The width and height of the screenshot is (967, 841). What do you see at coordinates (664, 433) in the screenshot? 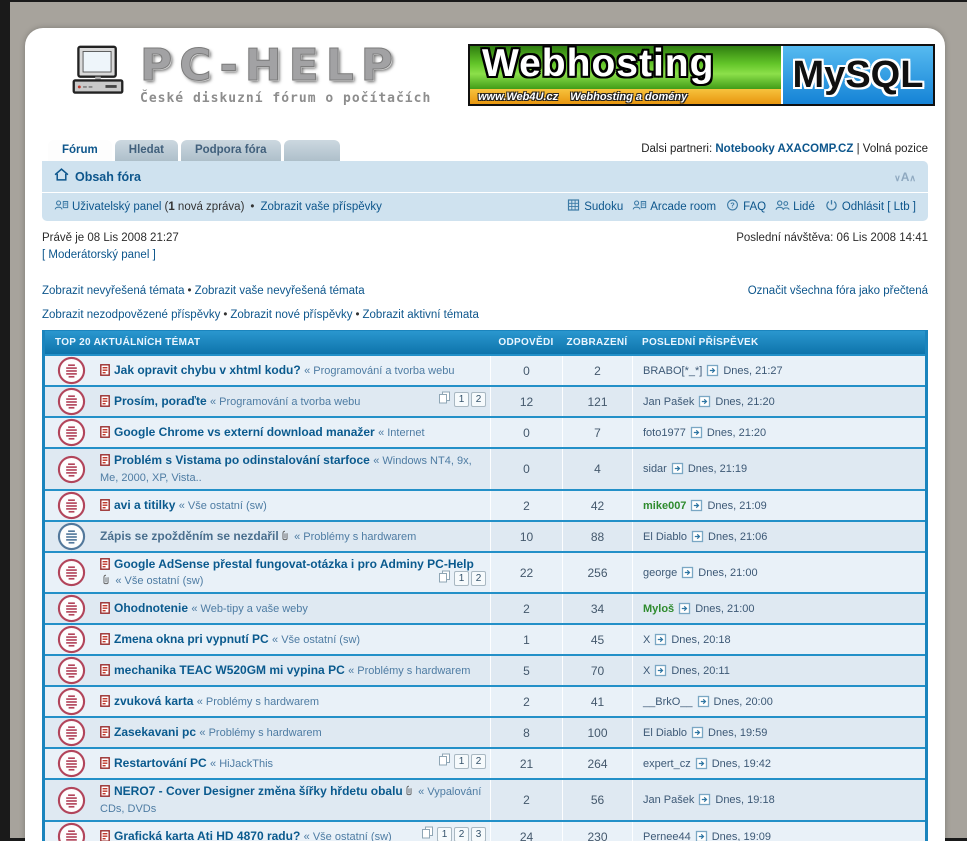
I see `last-post-author-link: foto1977` at bounding box center [664, 433].